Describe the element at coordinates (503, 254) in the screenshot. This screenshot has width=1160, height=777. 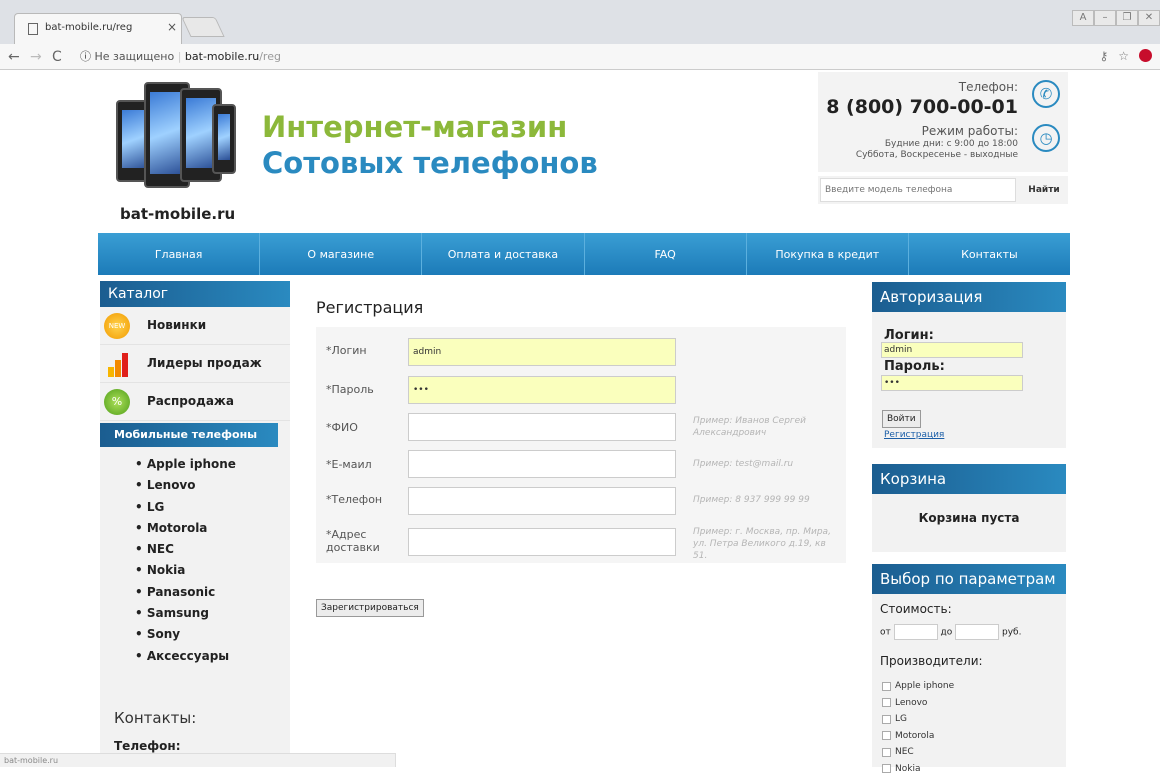
I see `nav-payment-delivery: Оплата и доставка` at that location.